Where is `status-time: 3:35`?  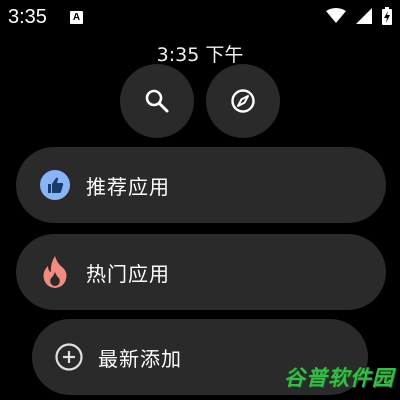
status-time: 3:35 is located at coordinates (27, 17).